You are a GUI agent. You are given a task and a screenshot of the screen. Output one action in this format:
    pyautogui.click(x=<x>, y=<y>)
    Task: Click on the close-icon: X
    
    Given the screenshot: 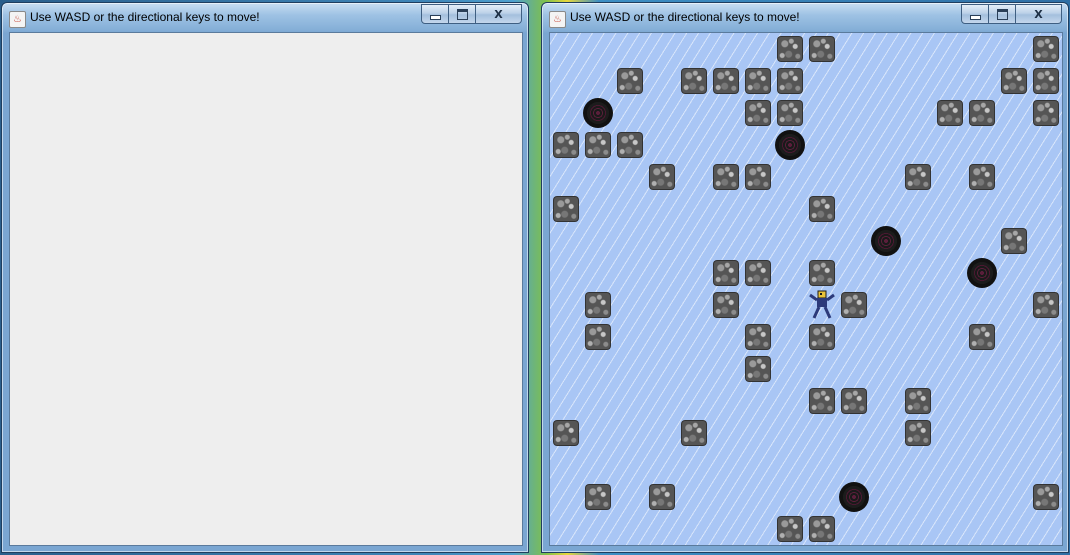 What is the action you would take?
    pyautogui.click(x=1038, y=14)
    